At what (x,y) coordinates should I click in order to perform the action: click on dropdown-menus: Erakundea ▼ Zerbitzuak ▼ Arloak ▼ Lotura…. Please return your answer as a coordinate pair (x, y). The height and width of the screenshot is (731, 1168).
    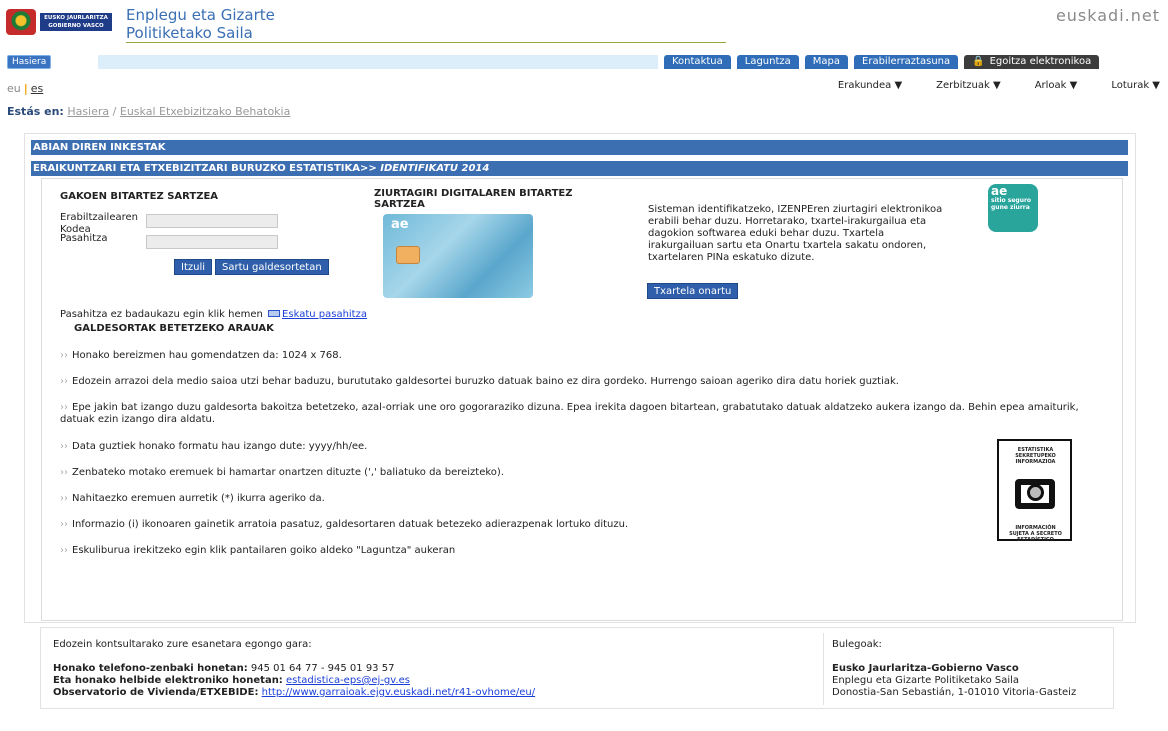
    Looking at the image, I should click on (982, 85).